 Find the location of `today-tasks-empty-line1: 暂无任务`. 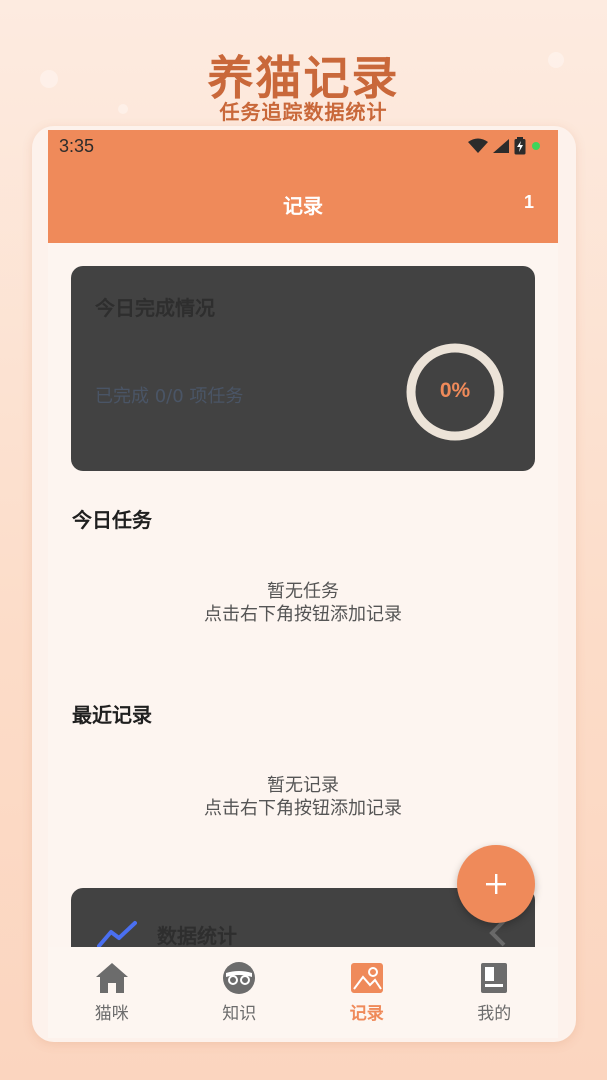

today-tasks-empty-line1: 暂无任务 is located at coordinates (303, 591).